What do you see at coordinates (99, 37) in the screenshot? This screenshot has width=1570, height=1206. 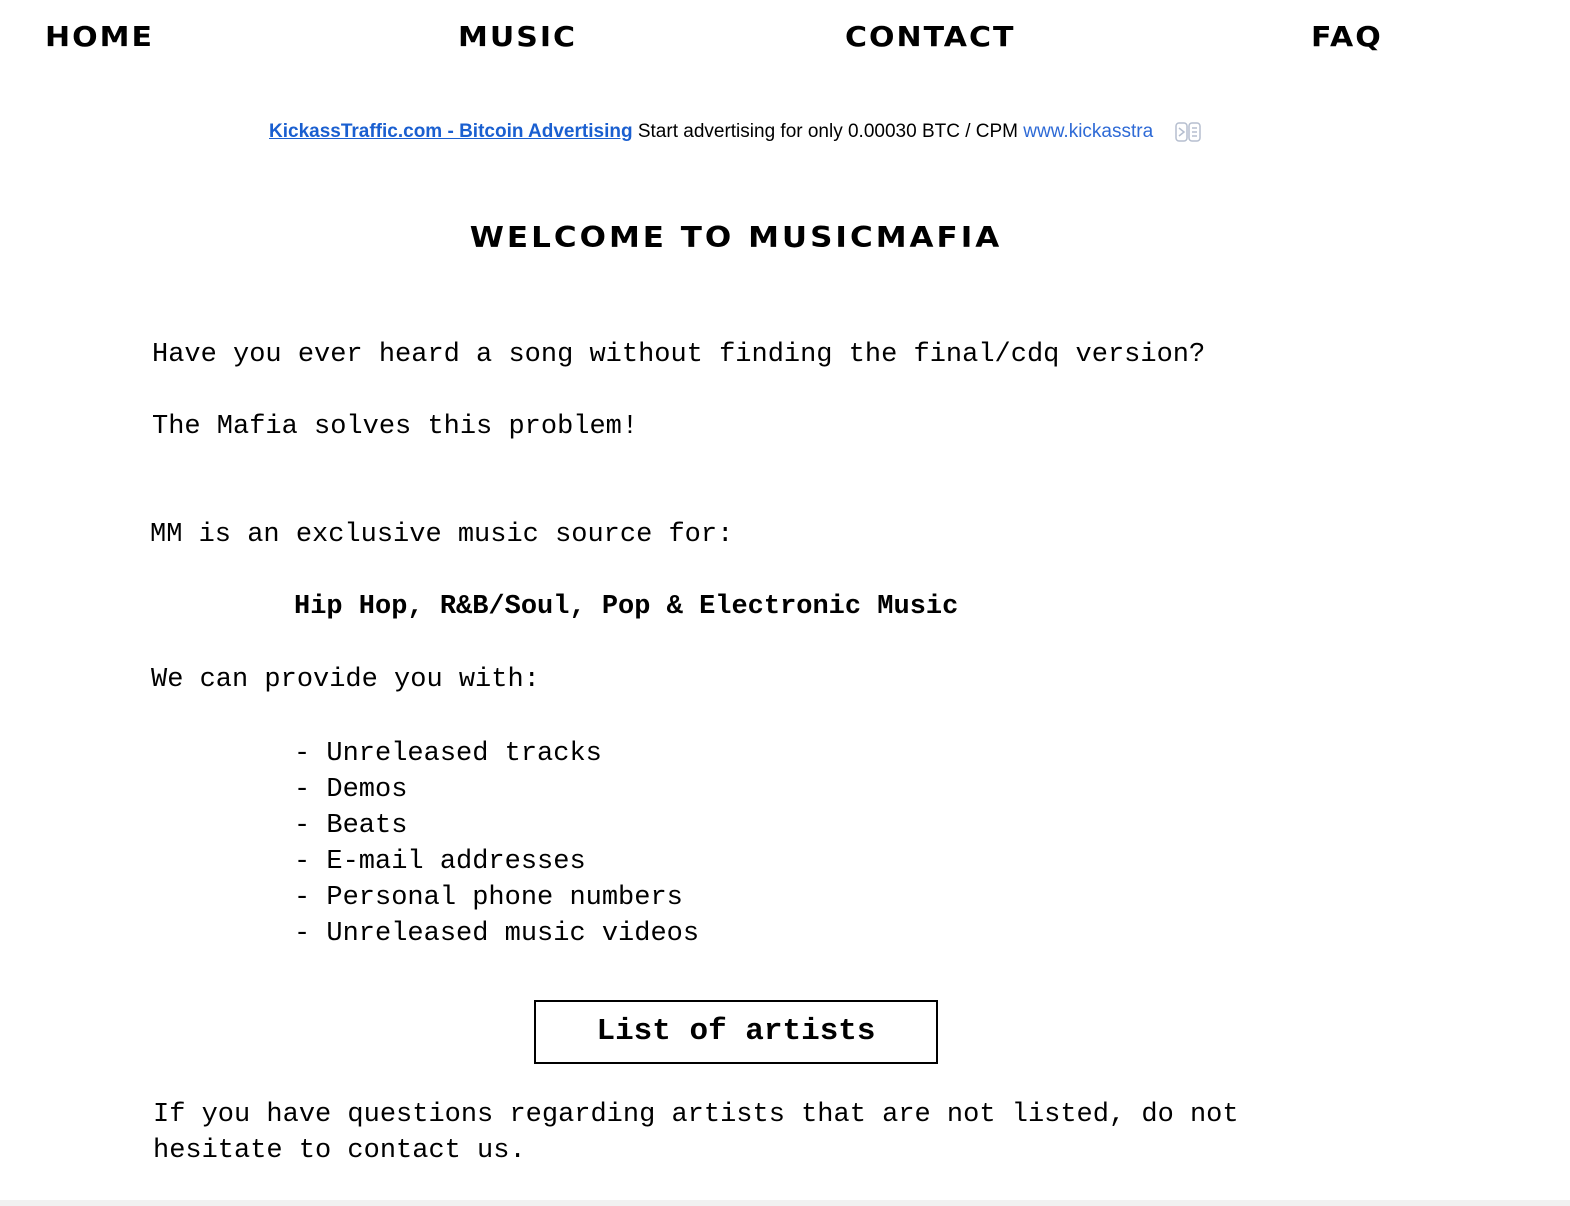 I see `nav-link-home: HOME` at bounding box center [99, 37].